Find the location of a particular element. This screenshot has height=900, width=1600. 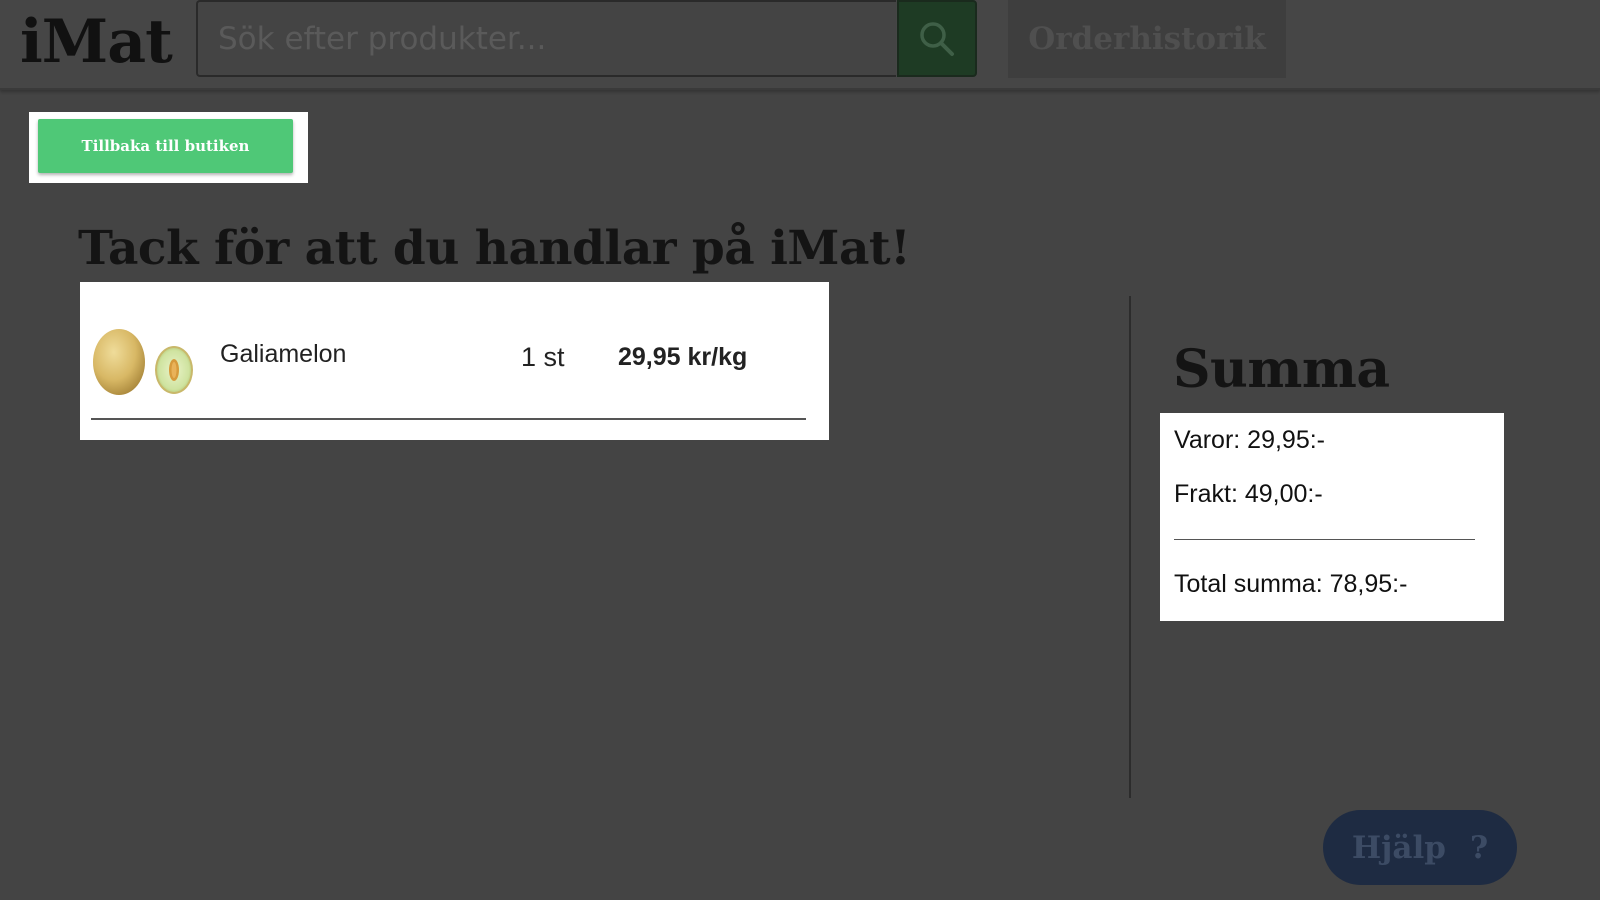

search-input is located at coordinates (546, 38).